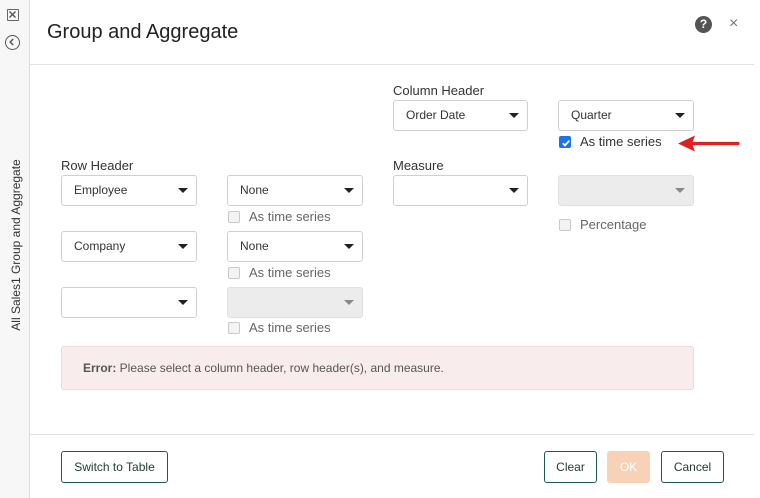  What do you see at coordinates (565, 142) in the screenshot?
I see `checkbox-checked-icon` at bounding box center [565, 142].